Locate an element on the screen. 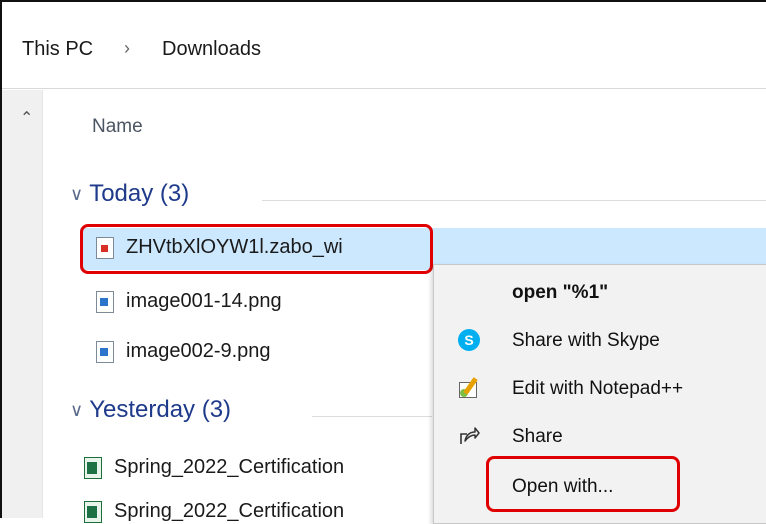 The width and height of the screenshot is (766, 524). menu-item-edit-with-notepadpp: Edit with Notepad++ is located at coordinates (600, 389).